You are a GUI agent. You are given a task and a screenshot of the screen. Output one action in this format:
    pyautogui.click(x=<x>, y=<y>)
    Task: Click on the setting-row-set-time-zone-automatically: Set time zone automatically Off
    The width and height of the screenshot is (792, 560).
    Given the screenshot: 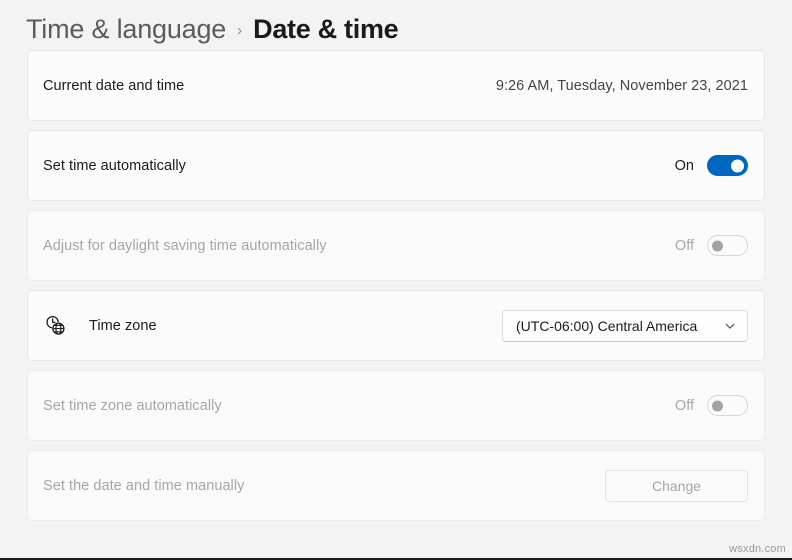 What is the action you would take?
    pyautogui.click(x=396, y=405)
    